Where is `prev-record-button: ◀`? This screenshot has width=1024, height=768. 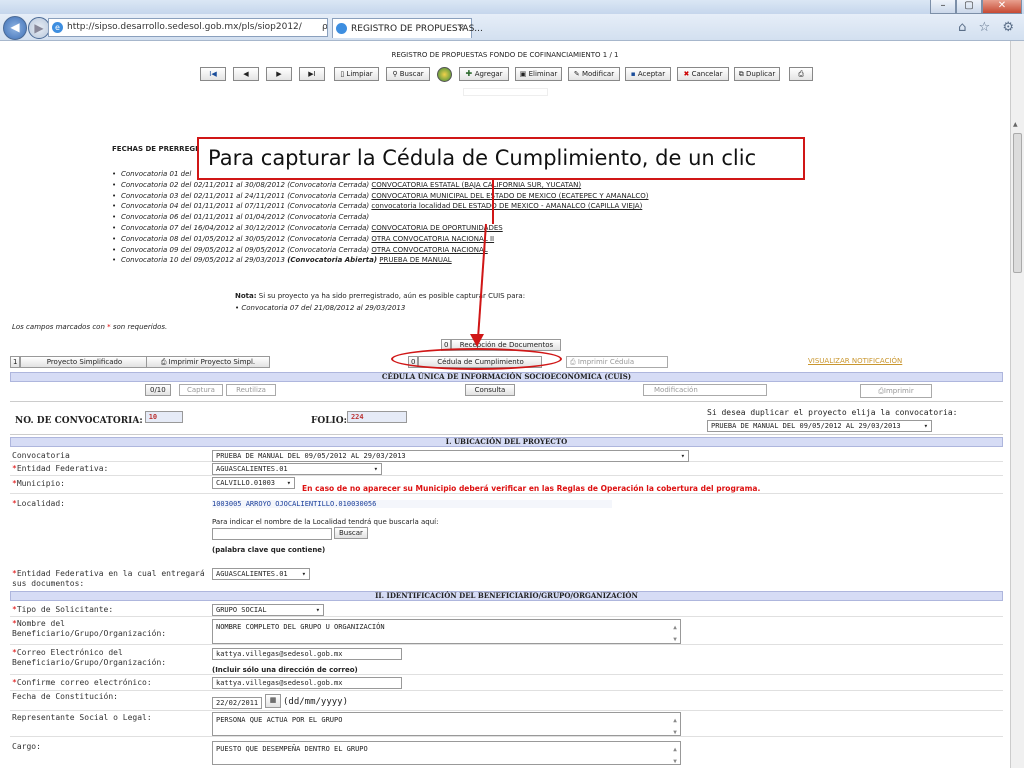
prev-record-button: ◀ is located at coordinates (246, 74).